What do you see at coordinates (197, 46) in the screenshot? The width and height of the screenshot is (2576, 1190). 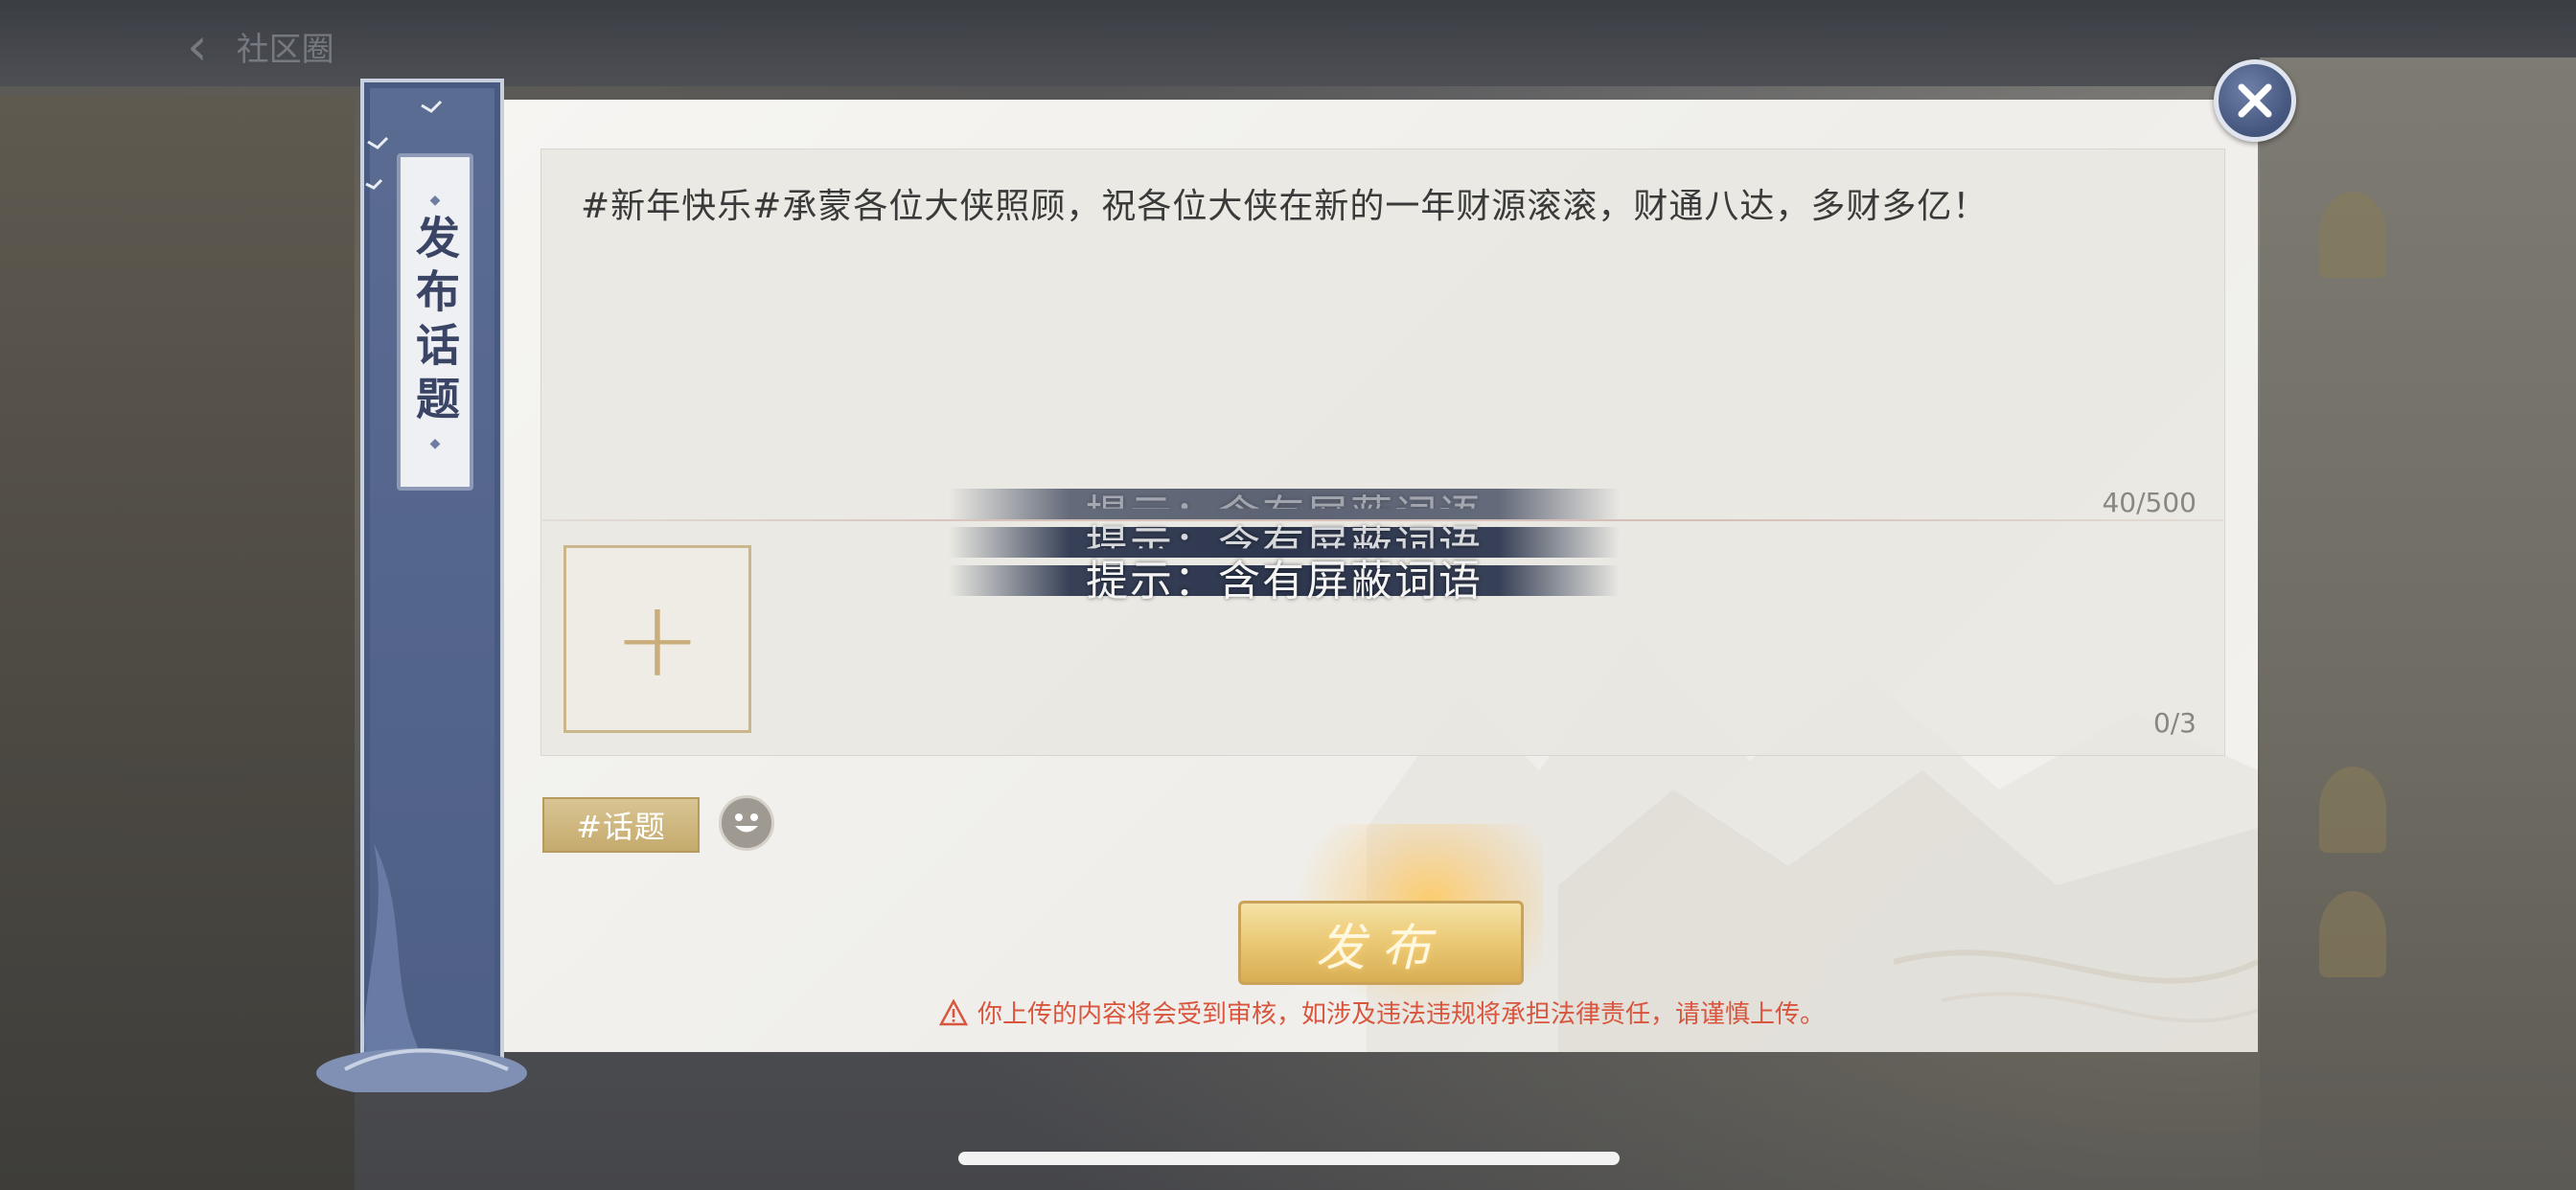 I see `back-arrow-icon: ‹` at bounding box center [197, 46].